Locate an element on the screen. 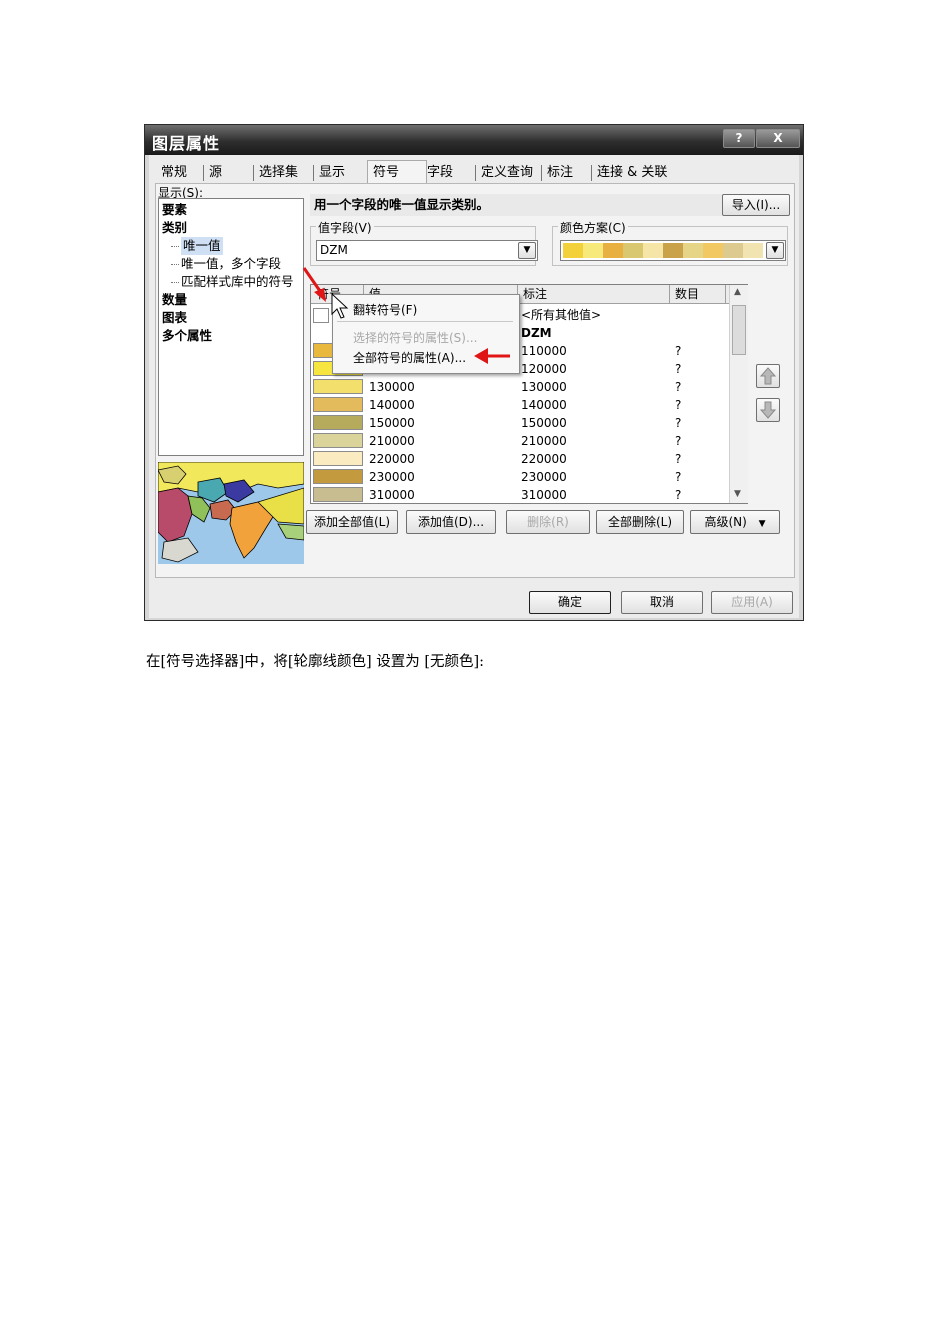  tree-item: 匹配样式库中的符号 is located at coordinates (237, 282).